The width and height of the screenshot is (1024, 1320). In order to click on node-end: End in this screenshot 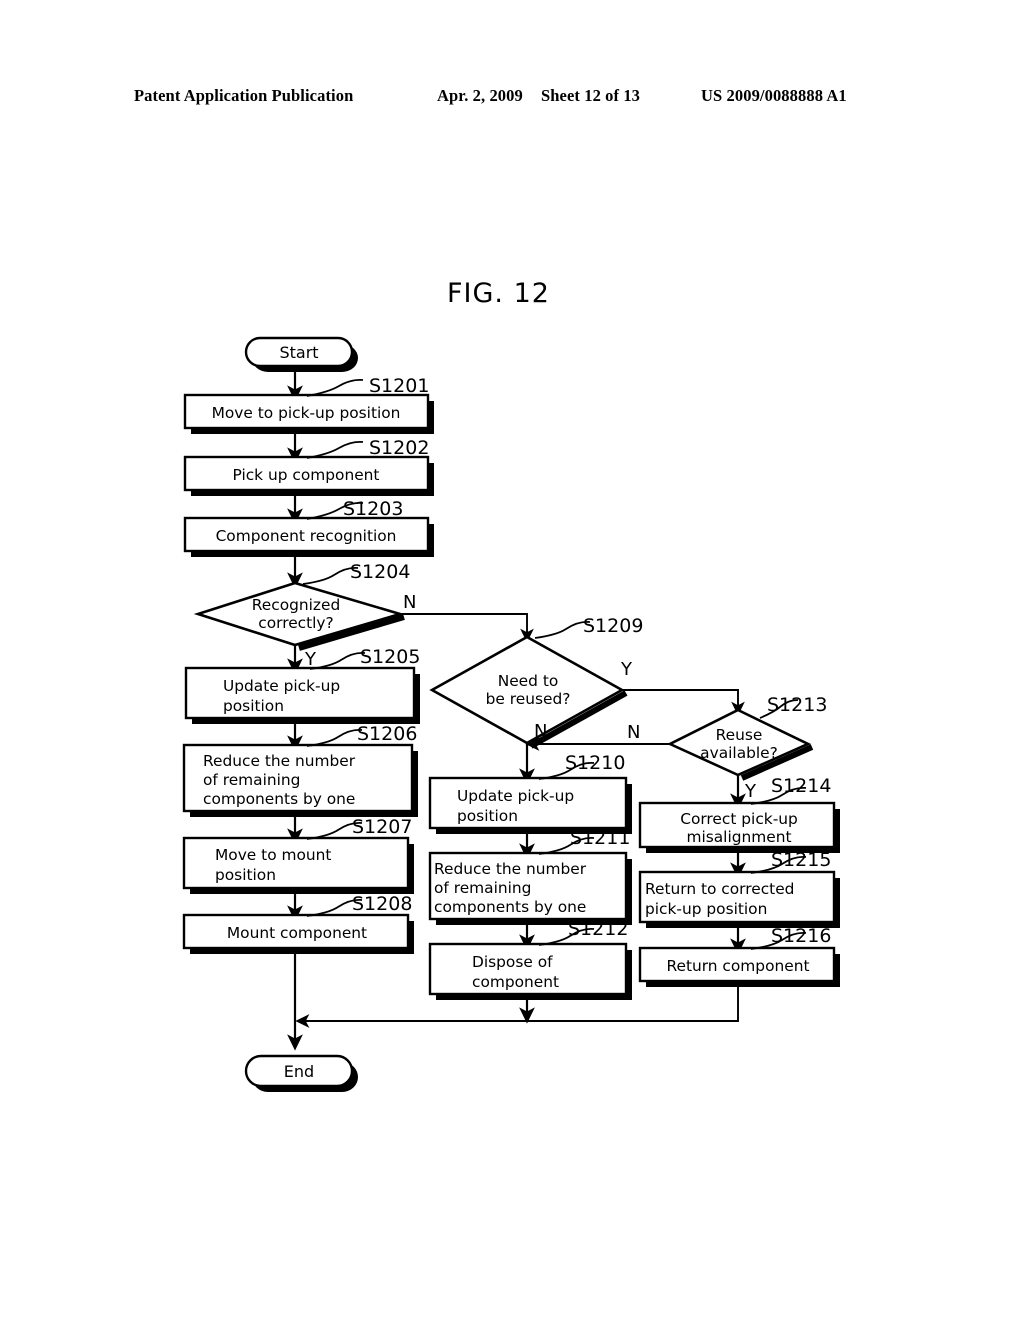, I will do `click(301, 1073)`.